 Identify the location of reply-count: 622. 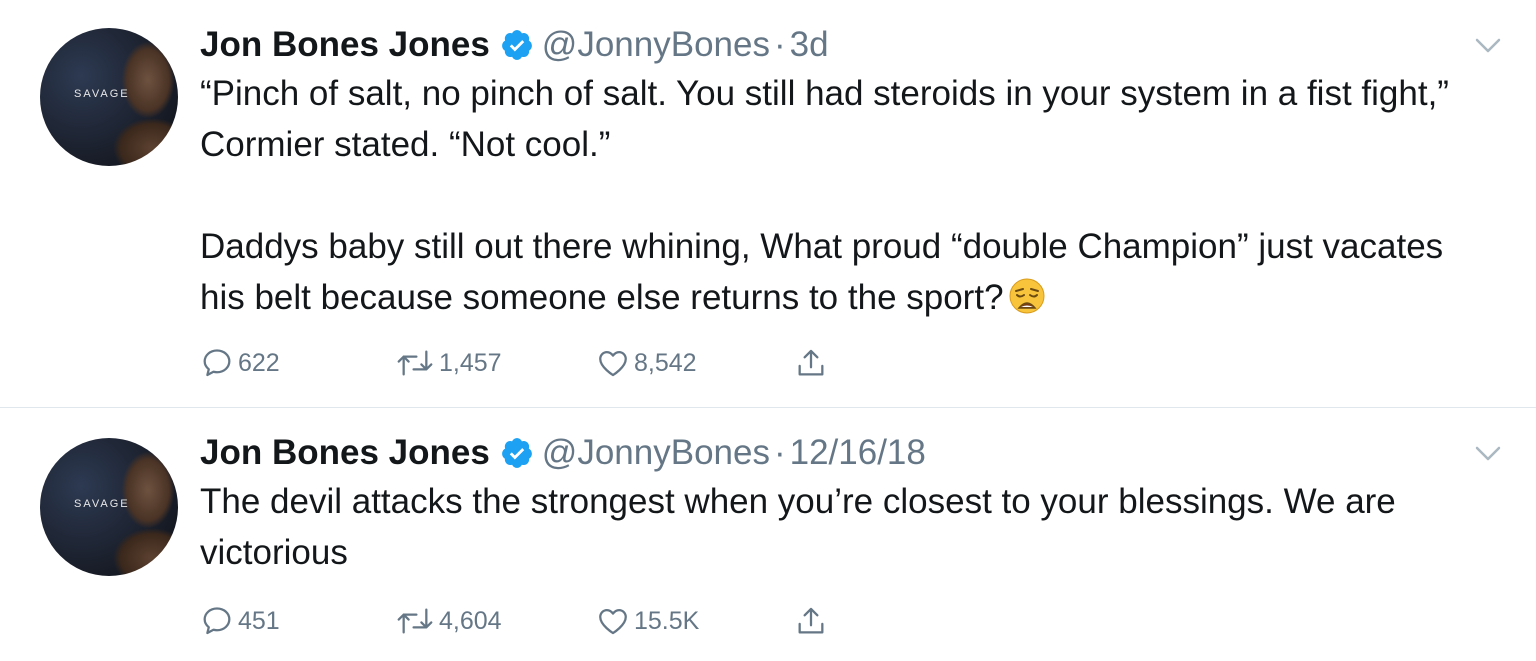
(259, 362).